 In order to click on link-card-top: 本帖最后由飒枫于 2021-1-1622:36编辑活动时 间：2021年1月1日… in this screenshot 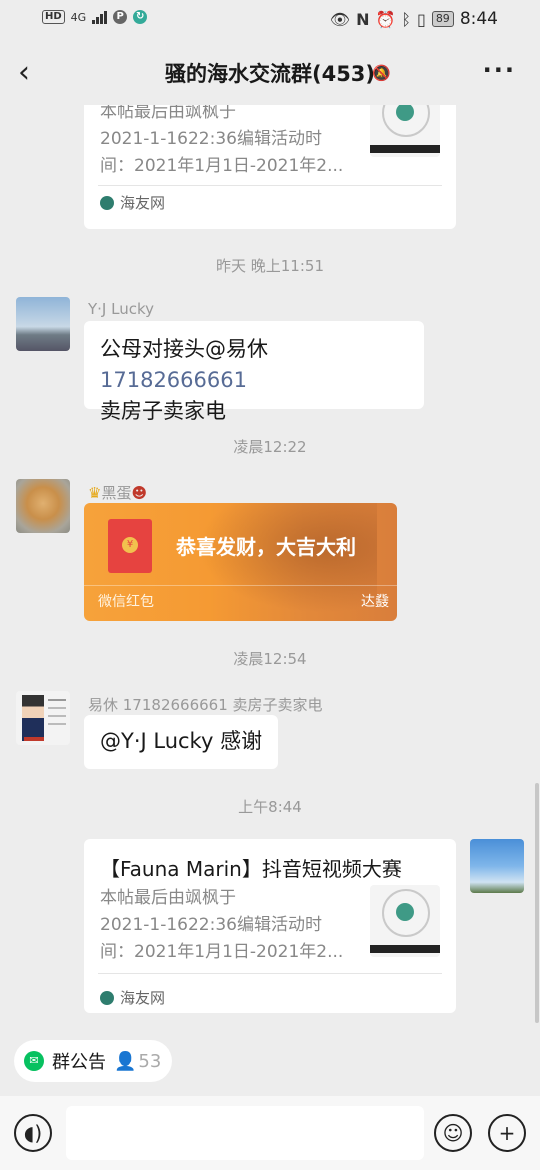, I will do `click(270, 167)`.